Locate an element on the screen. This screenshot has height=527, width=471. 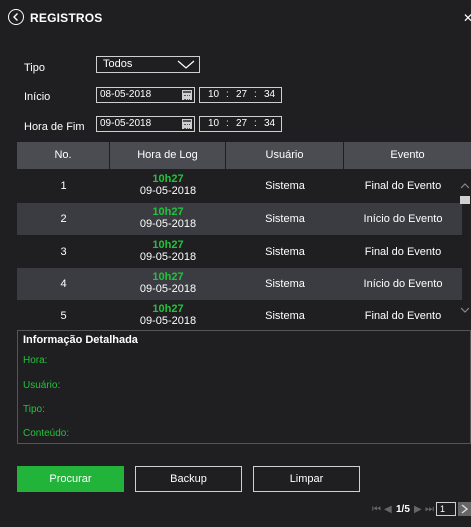
last-page-icon: ⏭ is located at coordinates (429, 509).